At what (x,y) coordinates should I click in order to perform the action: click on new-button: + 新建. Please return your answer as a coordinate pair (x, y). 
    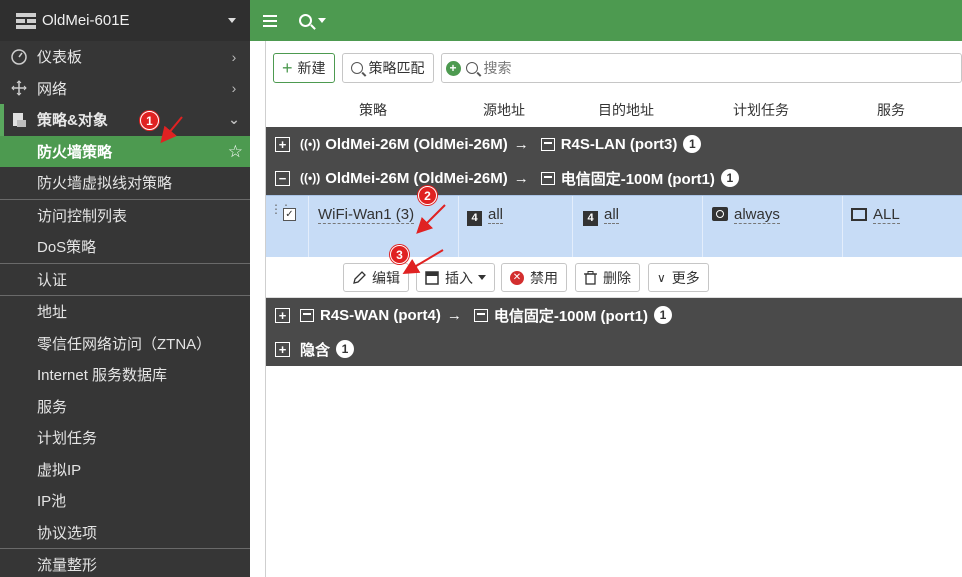
    Looking at the image, I should click on (304, 68).